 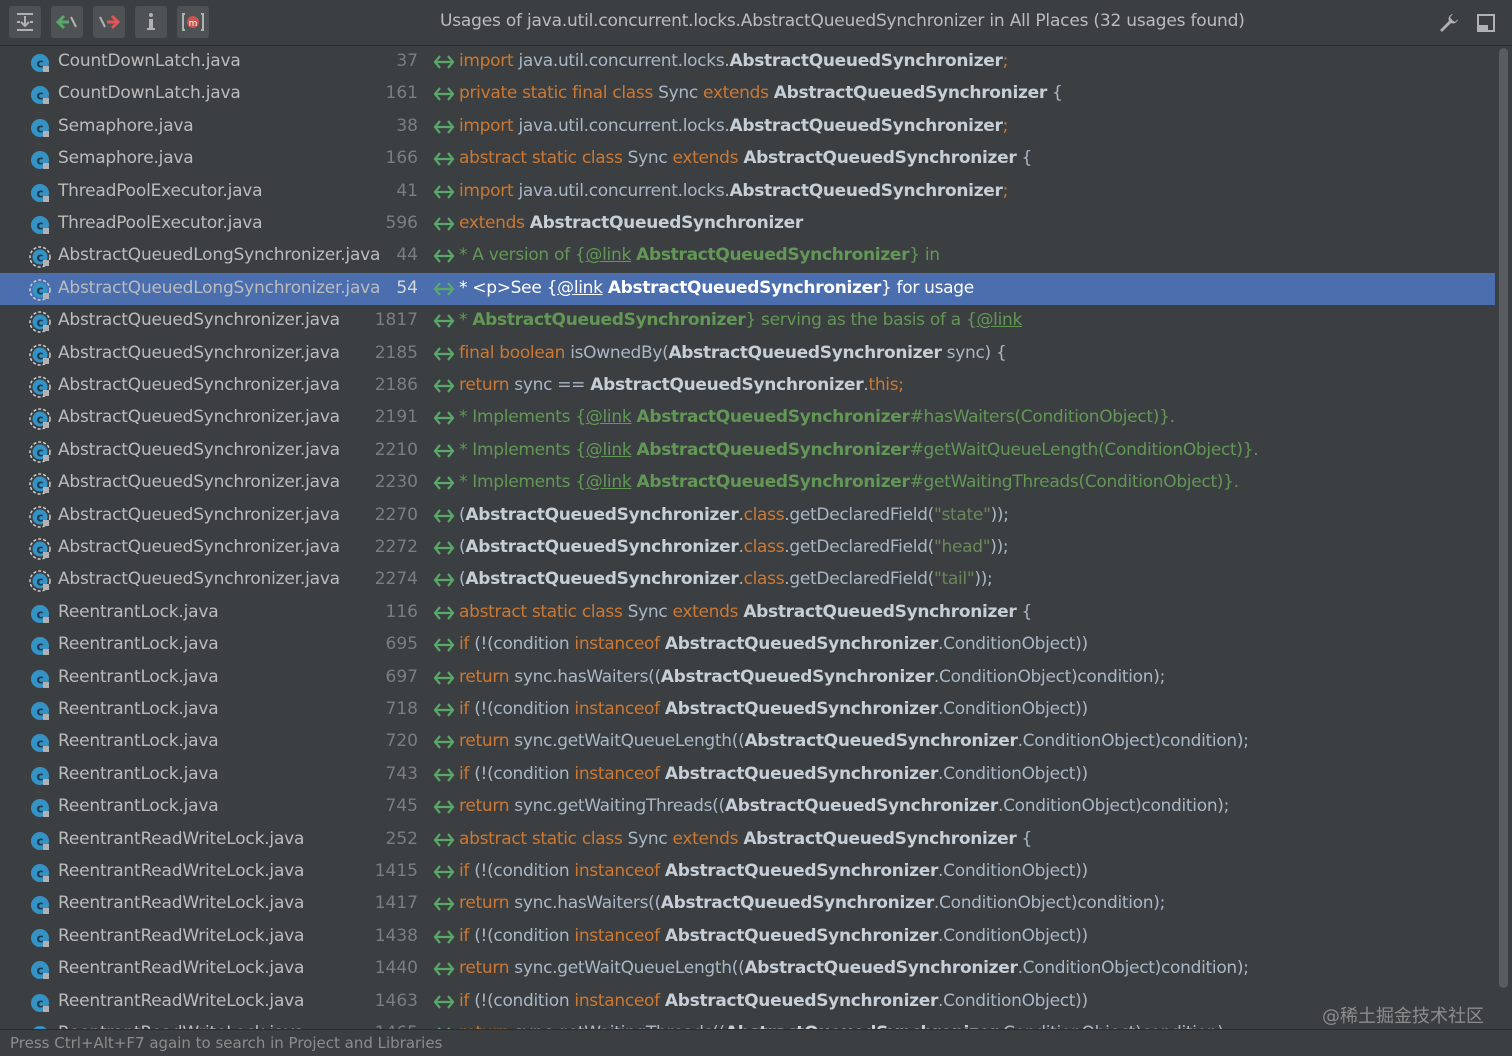 I want to click on line-number: 2186, so click(x=396, y=385).